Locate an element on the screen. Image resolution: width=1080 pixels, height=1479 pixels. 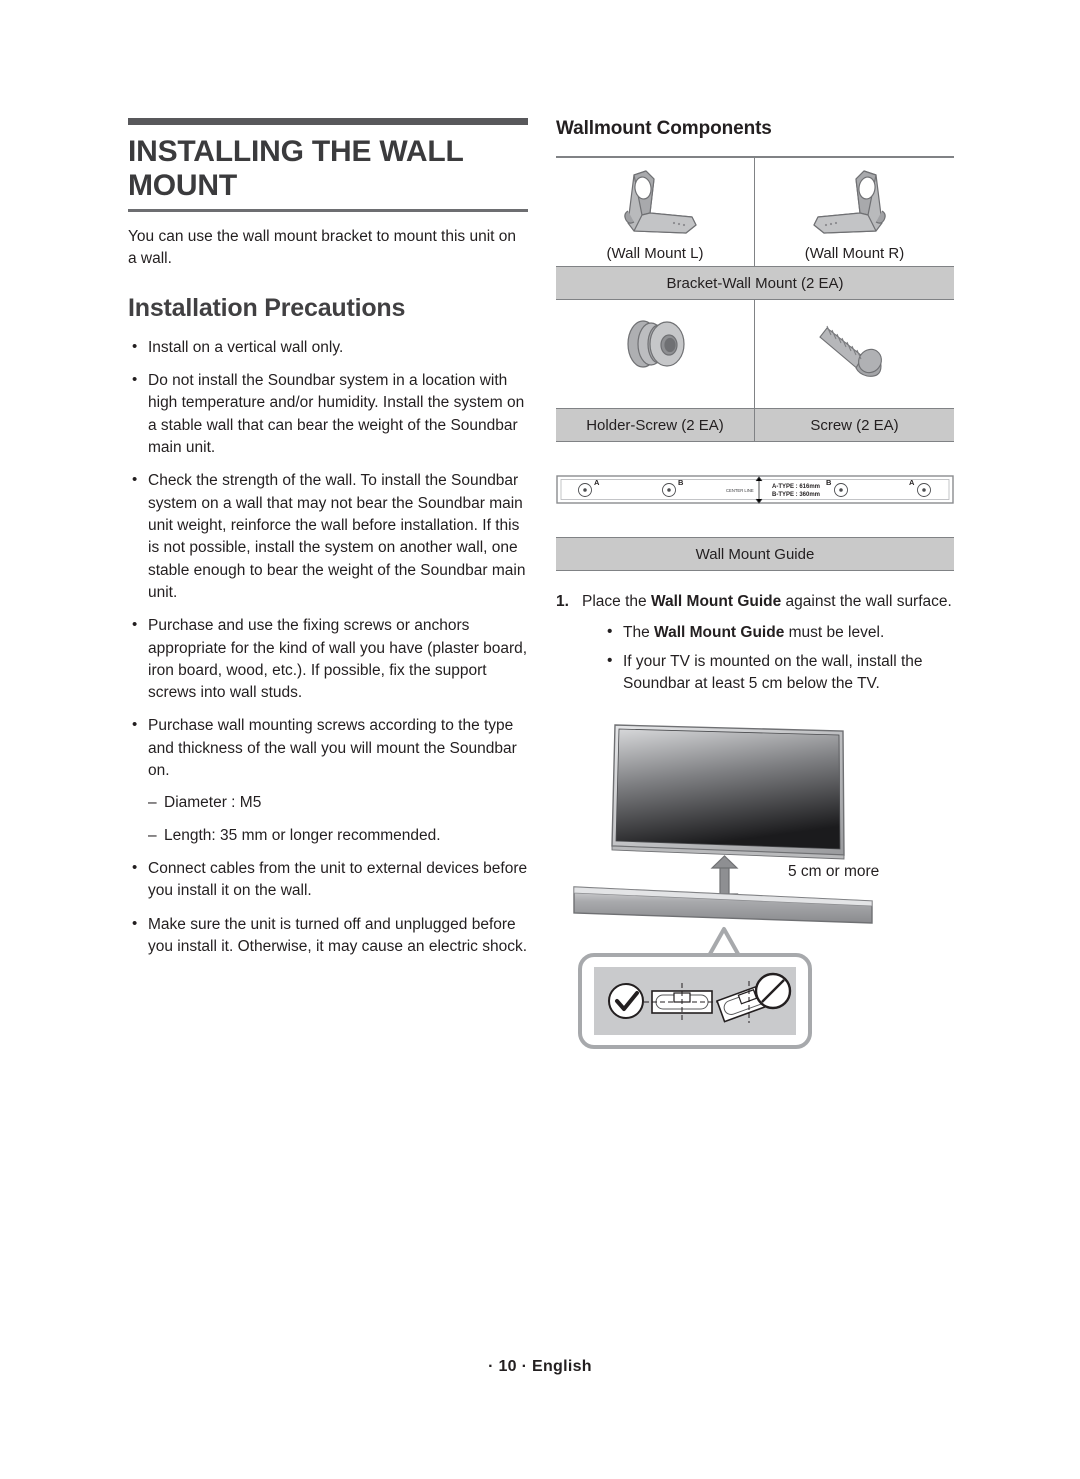
section-title-precautions: Installation Precautions is located at coordinates (267, 307).